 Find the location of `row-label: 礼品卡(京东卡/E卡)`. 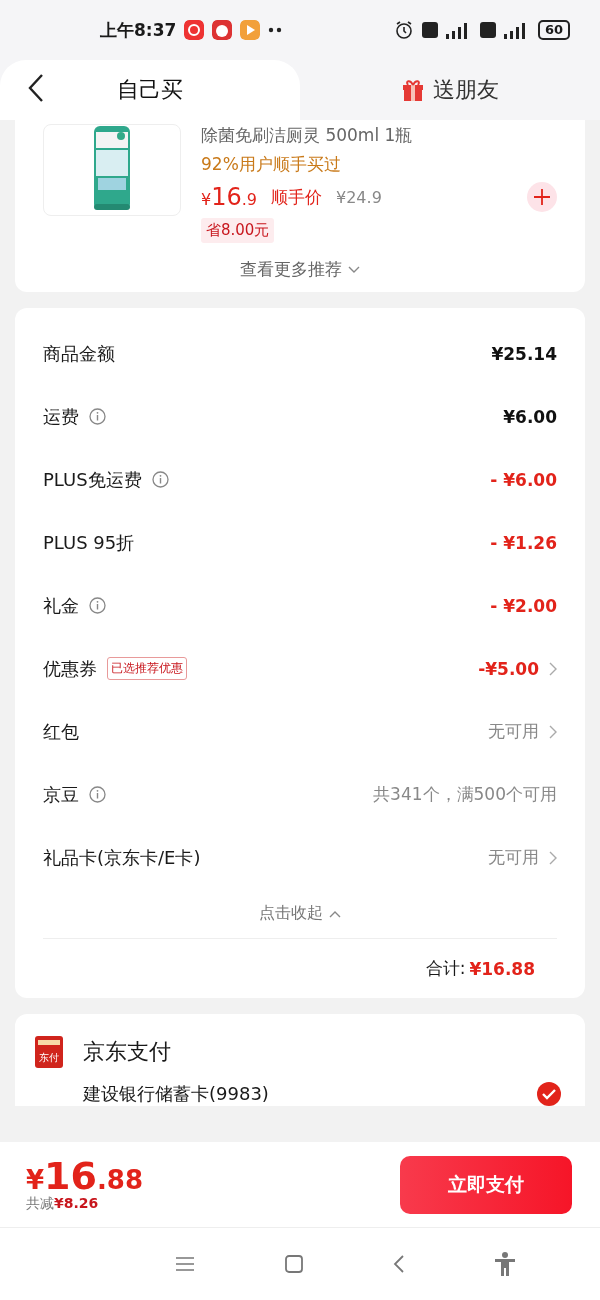

row-label: 礼品卡(京东卡/E卡) is located at coordinates (122, 857).